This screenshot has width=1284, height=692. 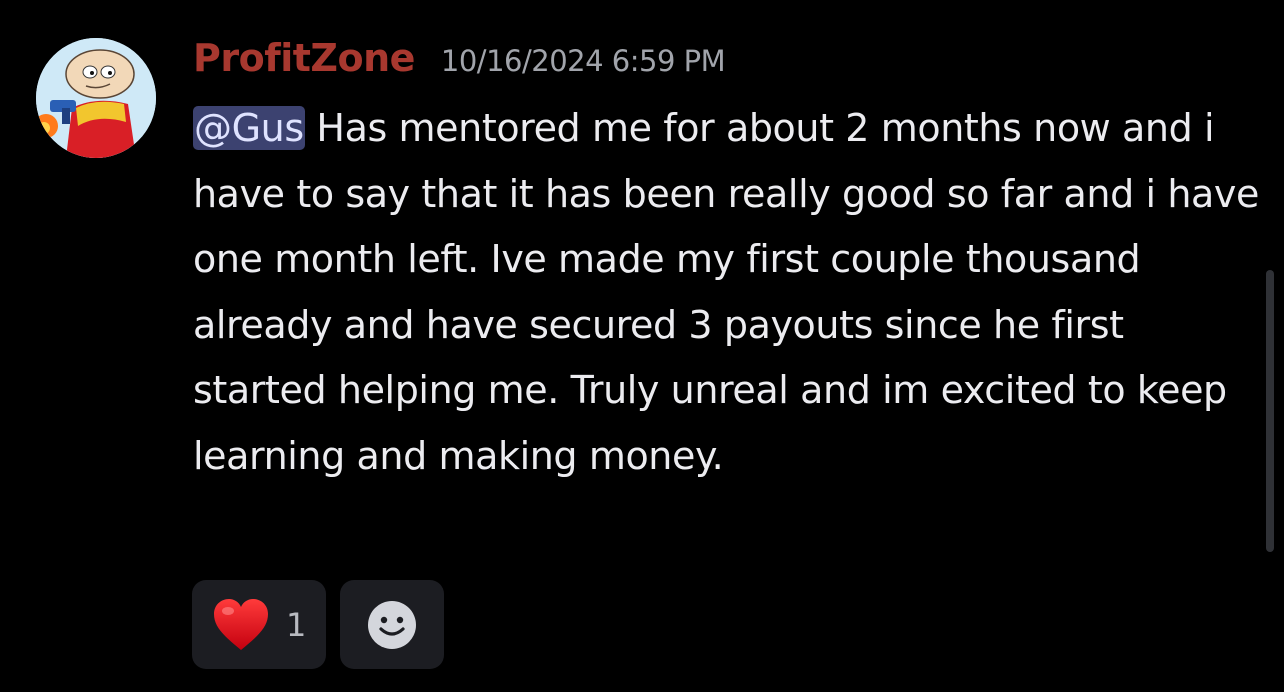 I want to click on message-header: ProfitZone 10/16/2024 6:59 PM, so click(x=459, y=62).